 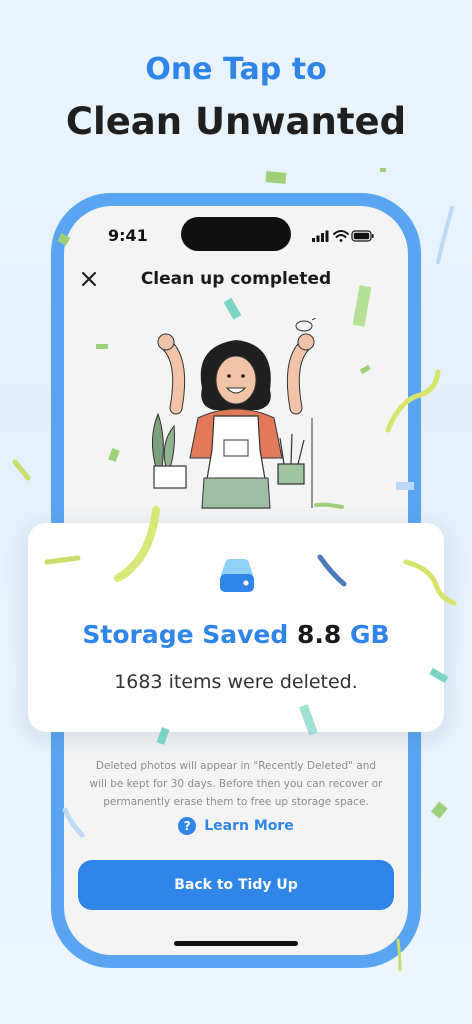 I want to click on storage-saved-text: Storage Saved 8.8 GB, so click(x=236, y=634).